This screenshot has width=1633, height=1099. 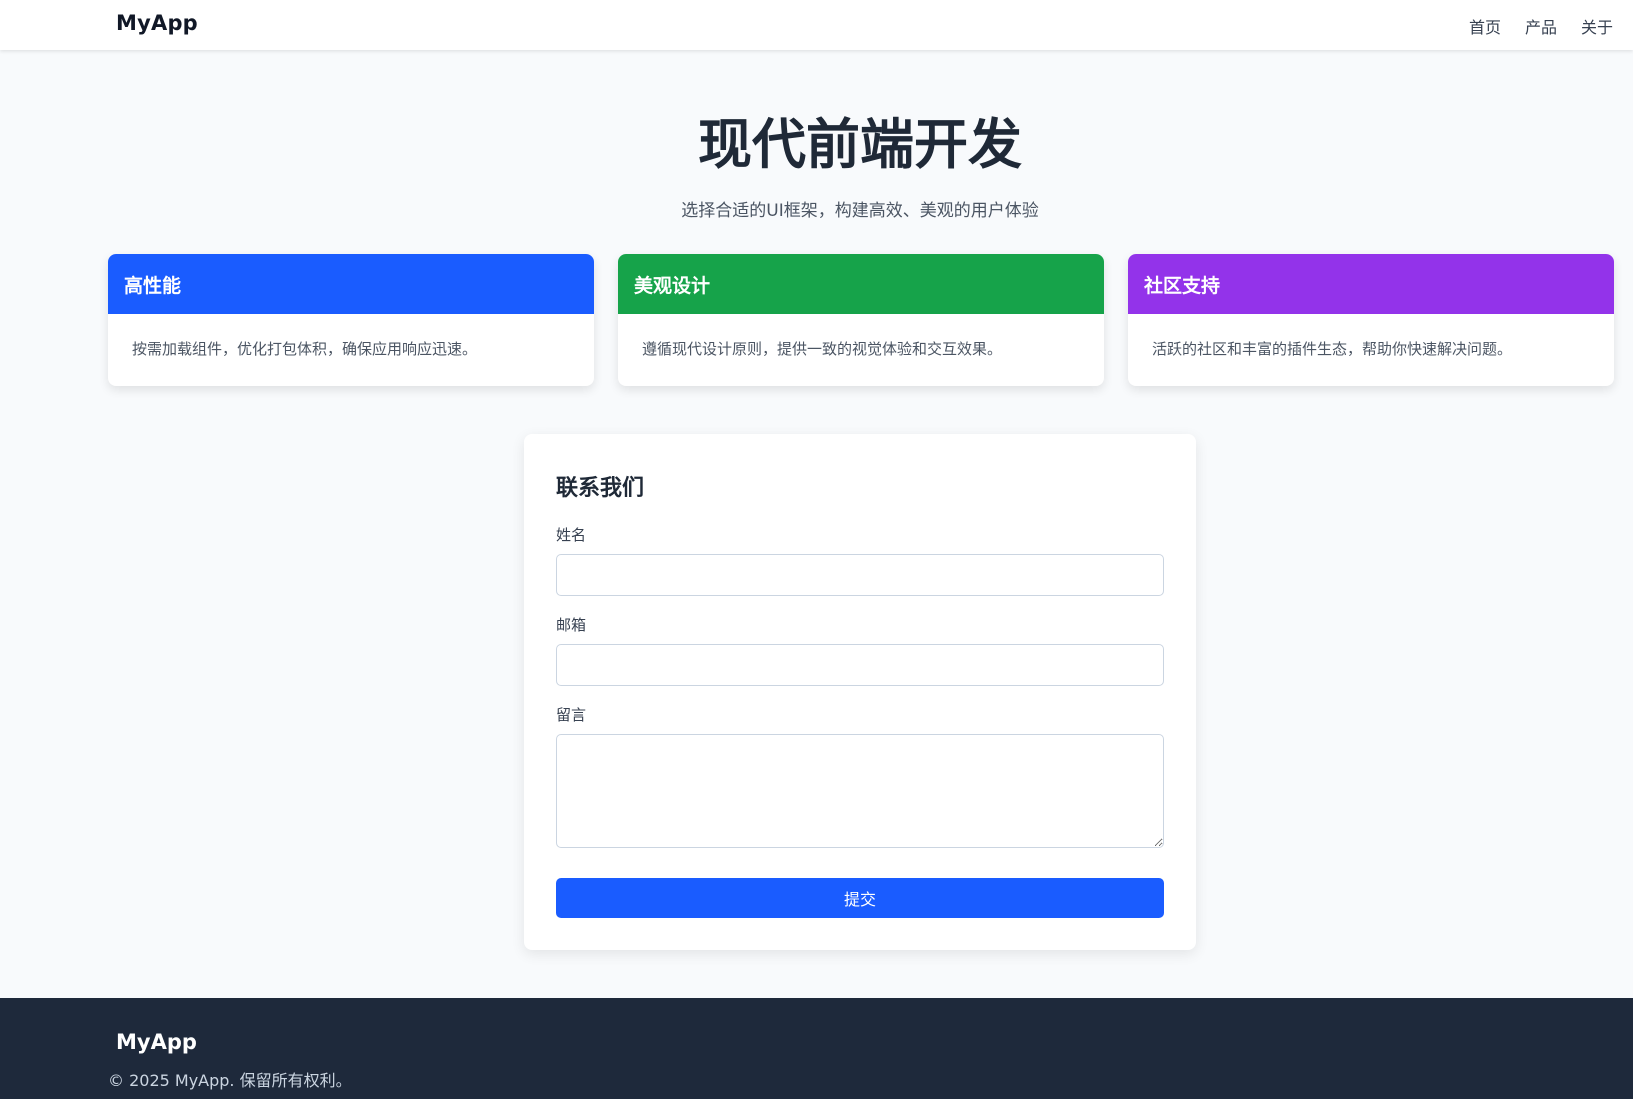 I want to click on nav-link-about: 关于, so click(x=1597, y=26).